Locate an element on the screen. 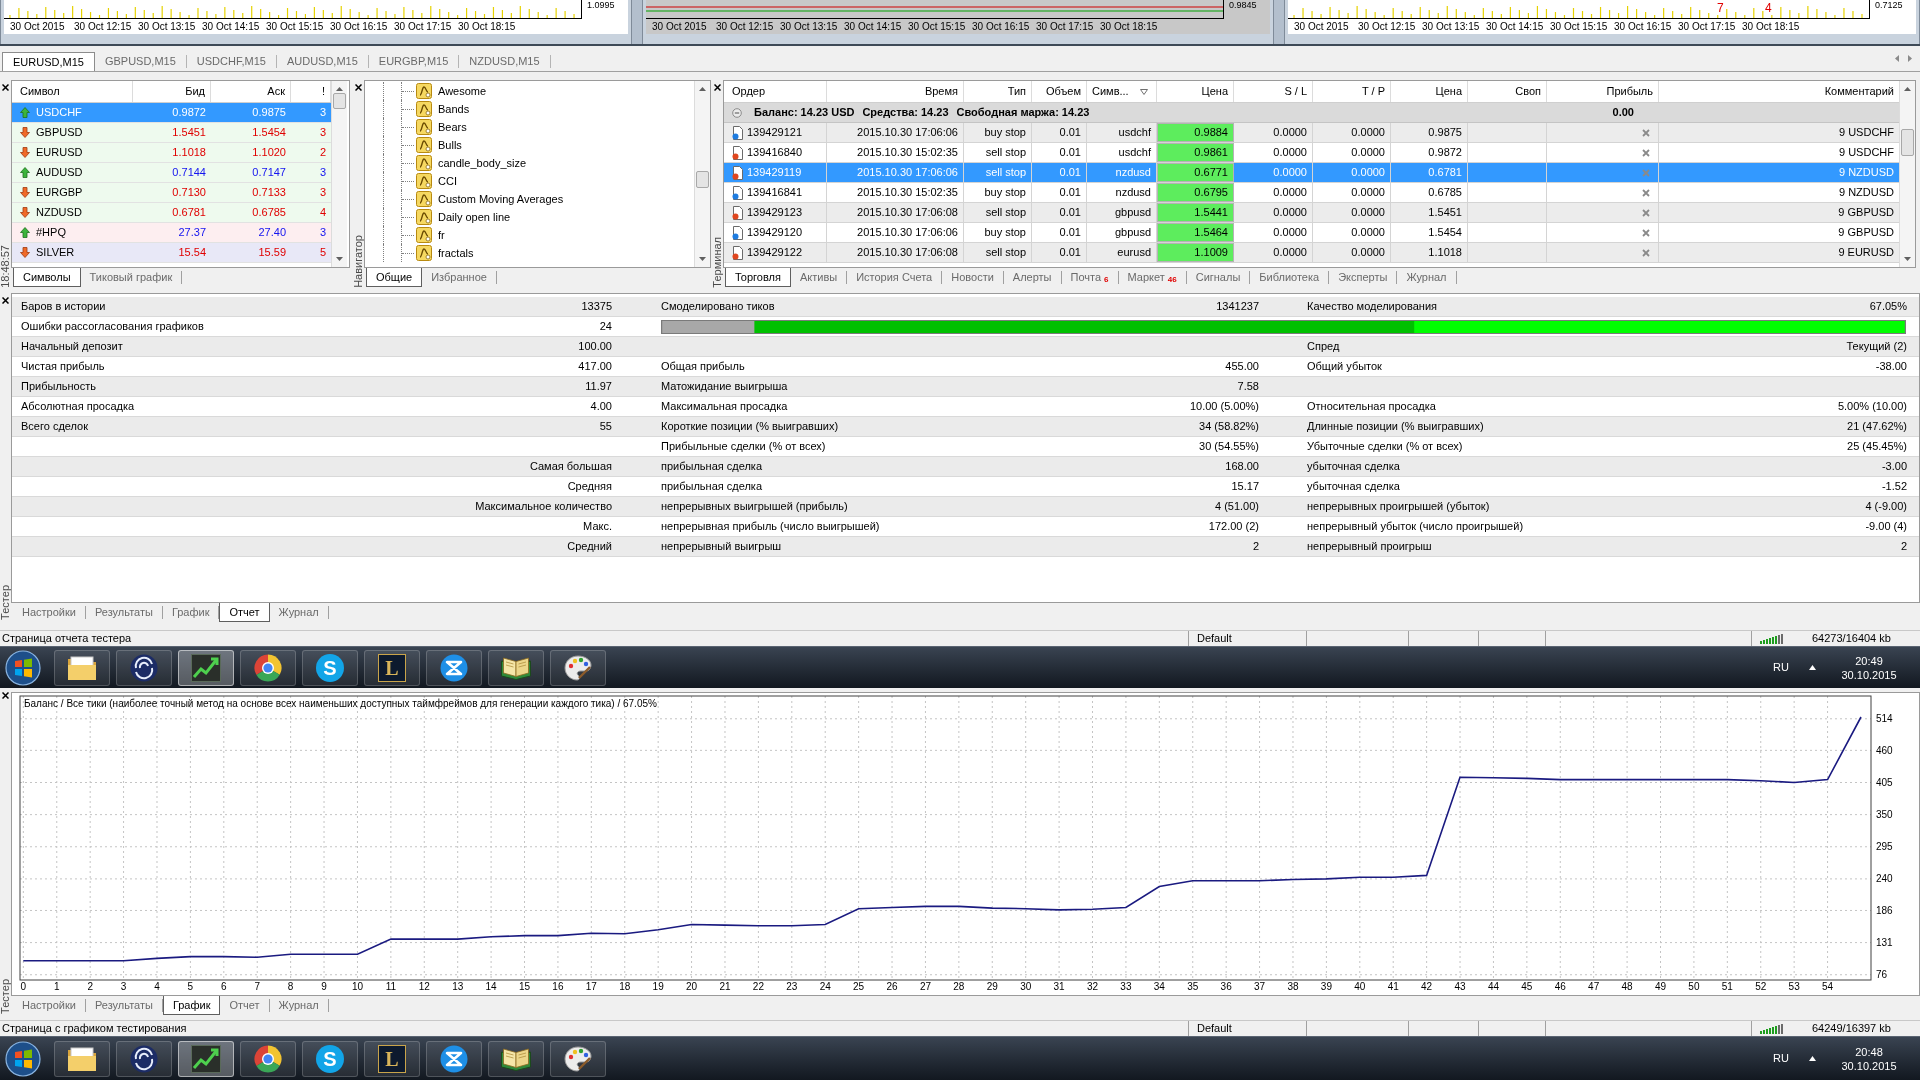 The image size is (1920, 1080). chart-tab: EURGBP,M15 is located at coordinates (414, 61).